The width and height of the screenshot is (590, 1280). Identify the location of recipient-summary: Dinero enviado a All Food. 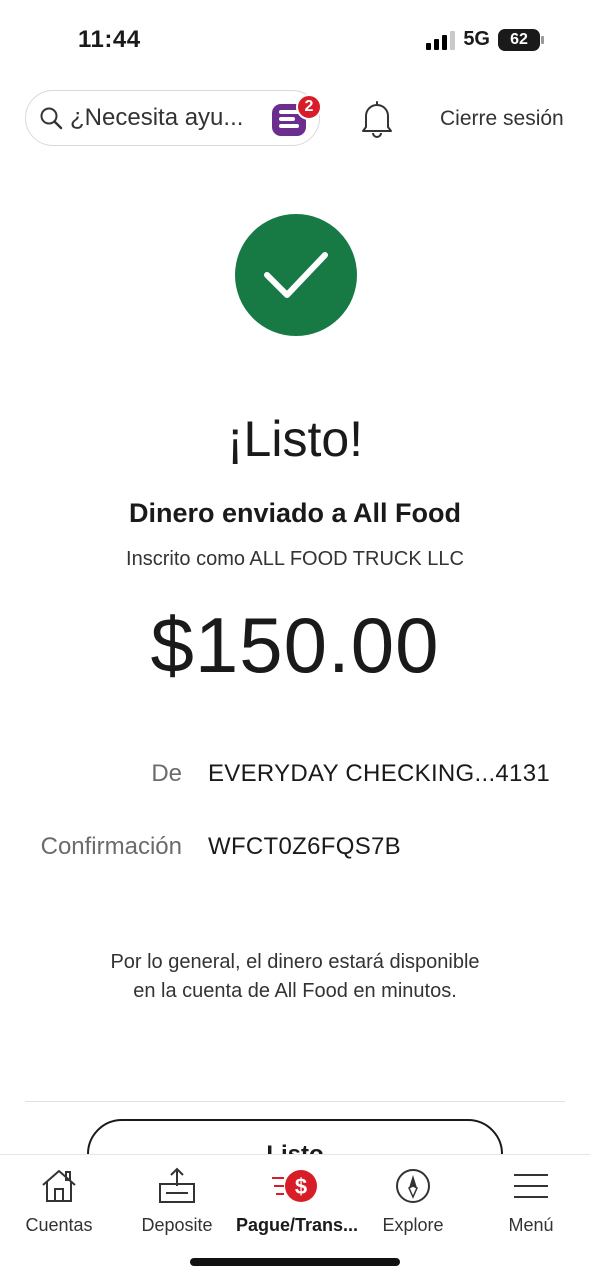
(295, 513).